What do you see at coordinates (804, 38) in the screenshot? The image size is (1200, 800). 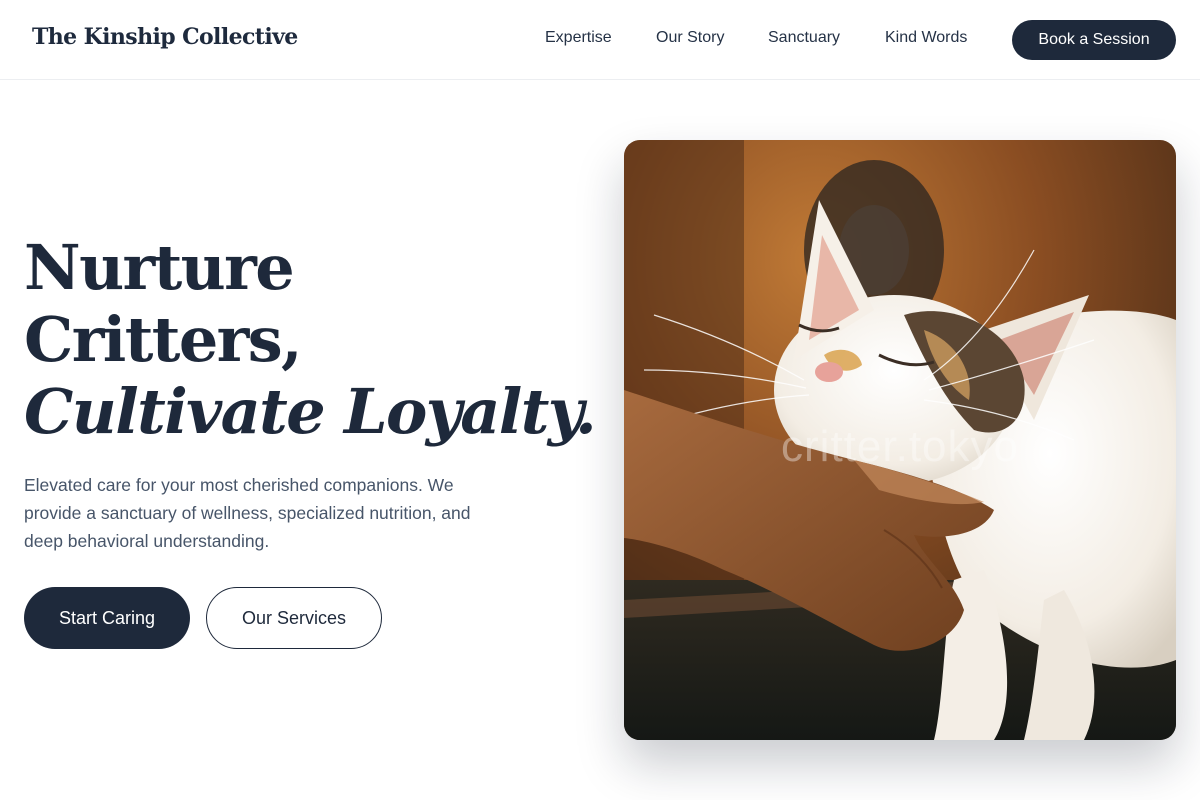 I see `nav-link-sanctuary: Sanctuary` at bounding box center [804, 38].